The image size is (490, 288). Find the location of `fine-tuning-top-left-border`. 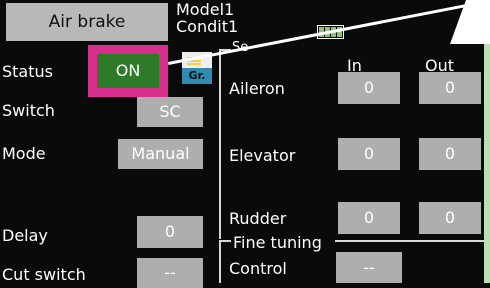

fine-tuning-top-left-border is located at coordinates (225, 241).